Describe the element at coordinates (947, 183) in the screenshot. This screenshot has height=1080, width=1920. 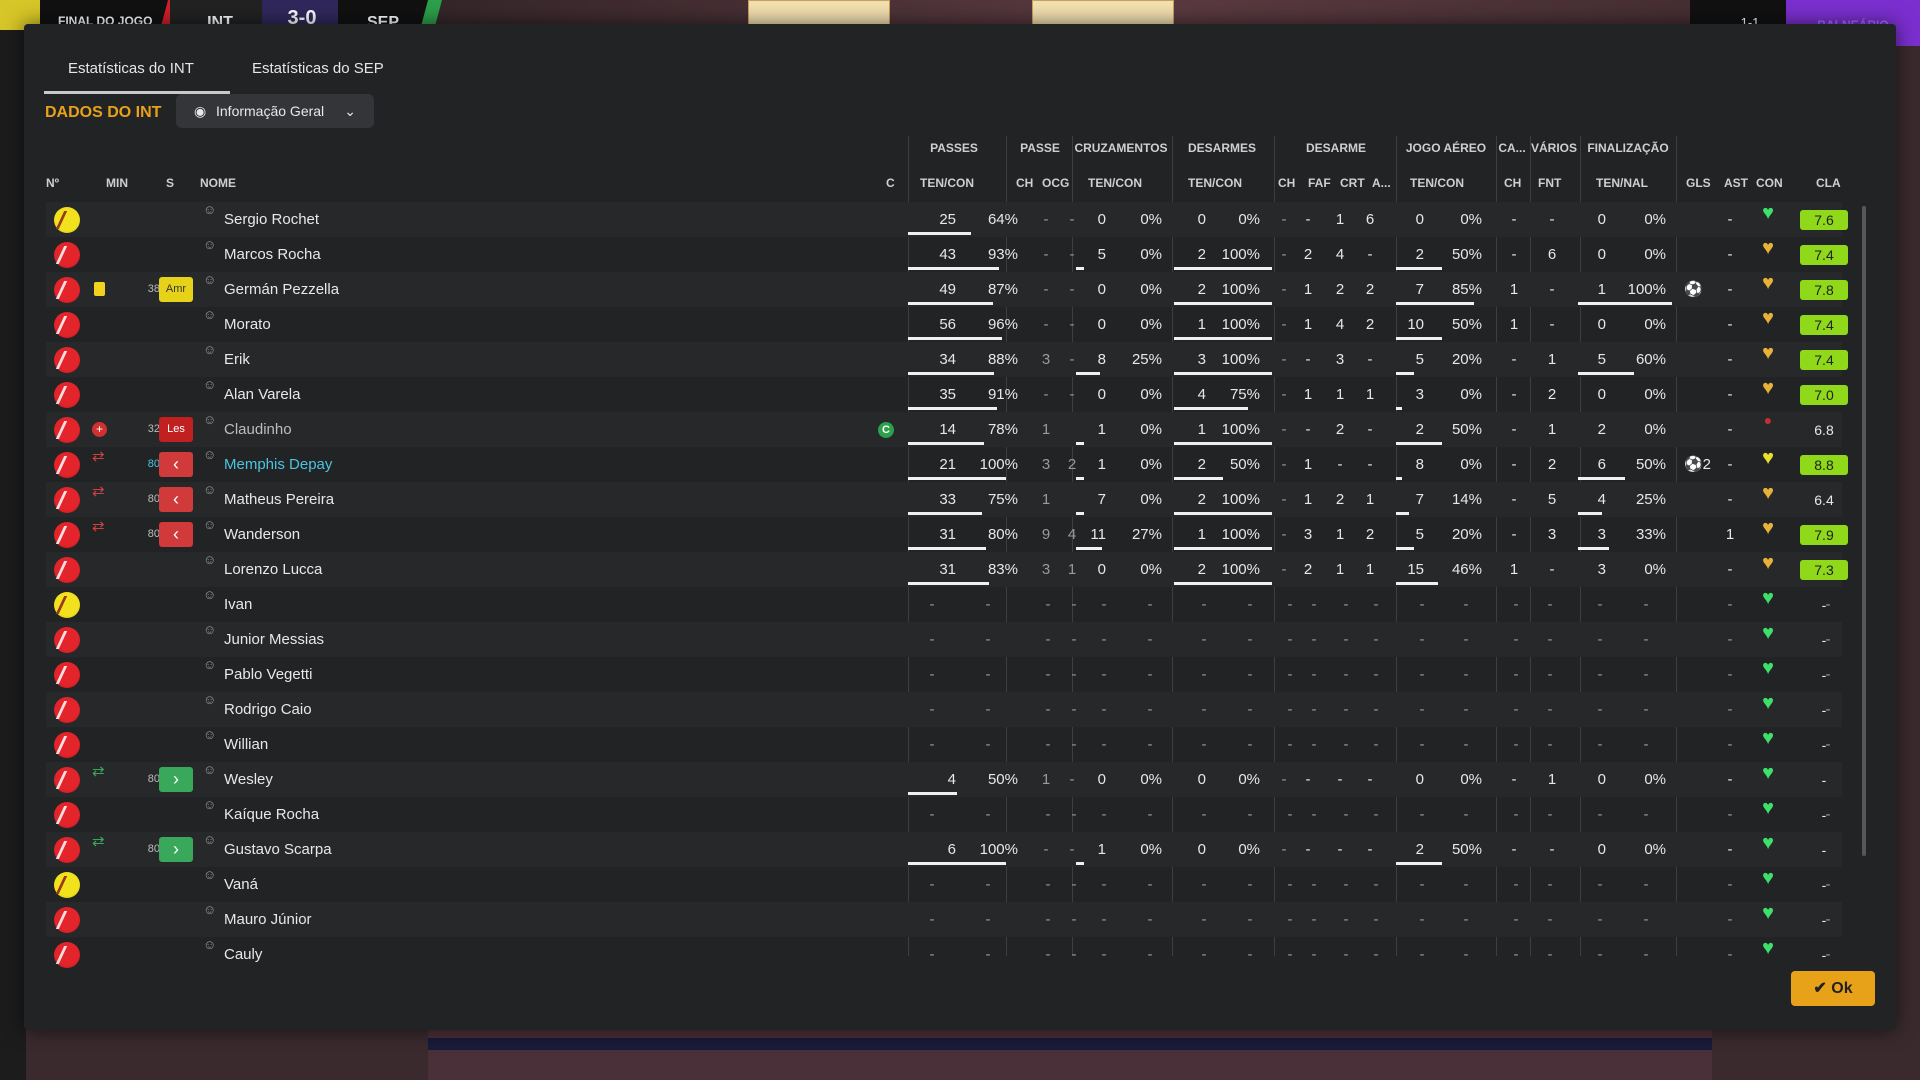
I see `column-header-passes: TEN/CON` at that location.